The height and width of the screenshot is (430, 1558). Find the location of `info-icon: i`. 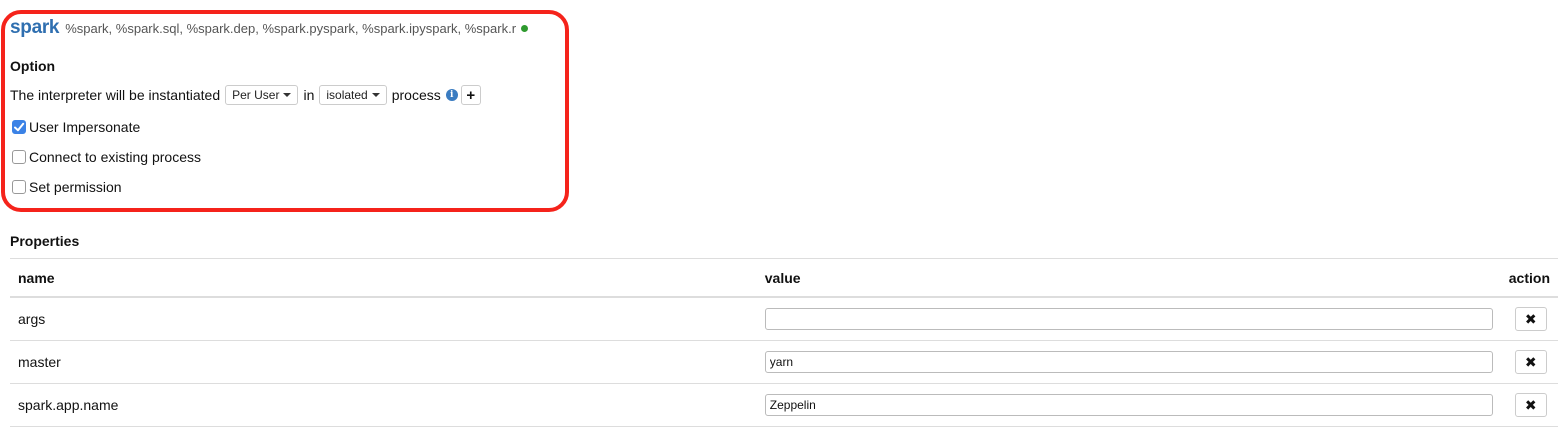

info-icon: i is located at coordinates (451, 95).